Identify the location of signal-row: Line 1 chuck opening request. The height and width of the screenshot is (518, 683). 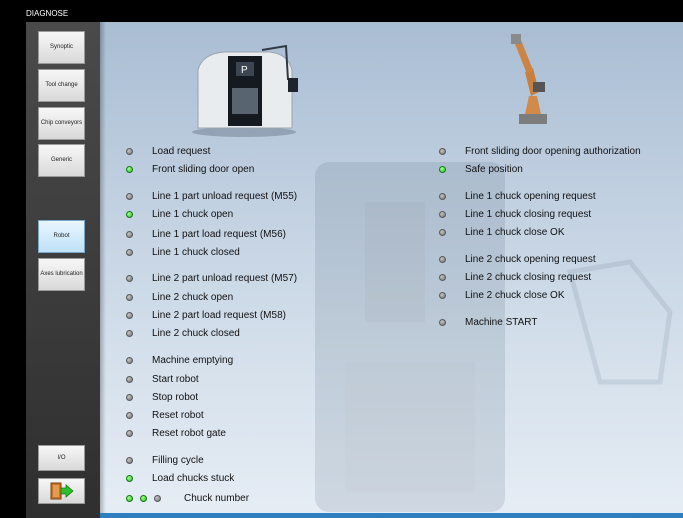
(517, 196).